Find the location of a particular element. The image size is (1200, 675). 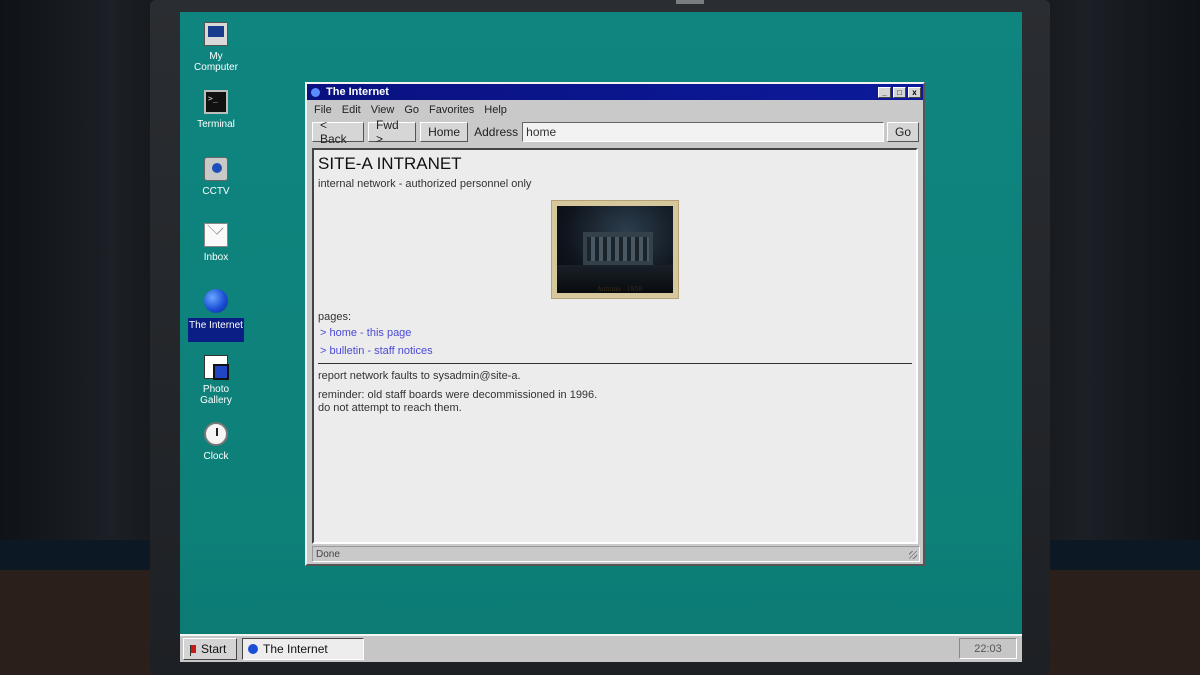

menu-file: File is located at coordinates (323, 110).